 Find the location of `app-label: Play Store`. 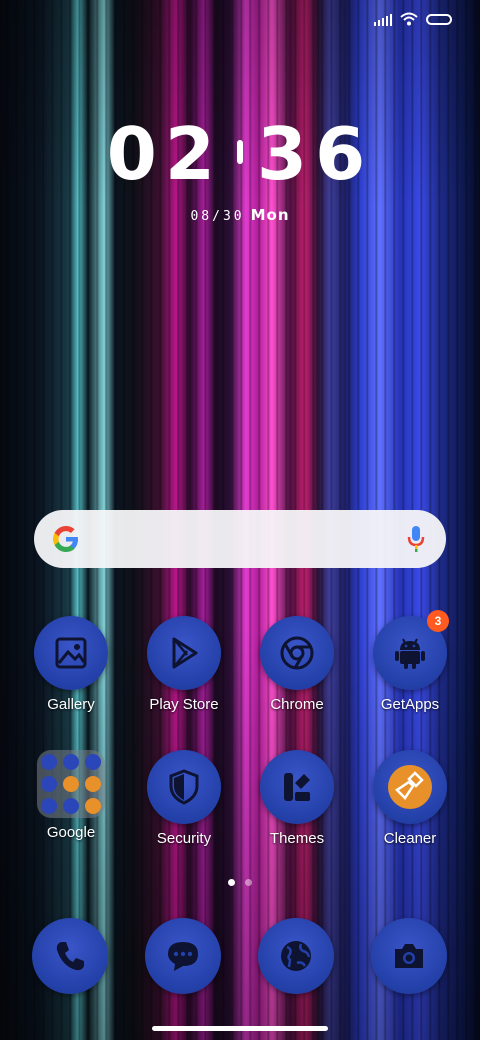

app-label: Play Store is located at coordinates (184, 704).